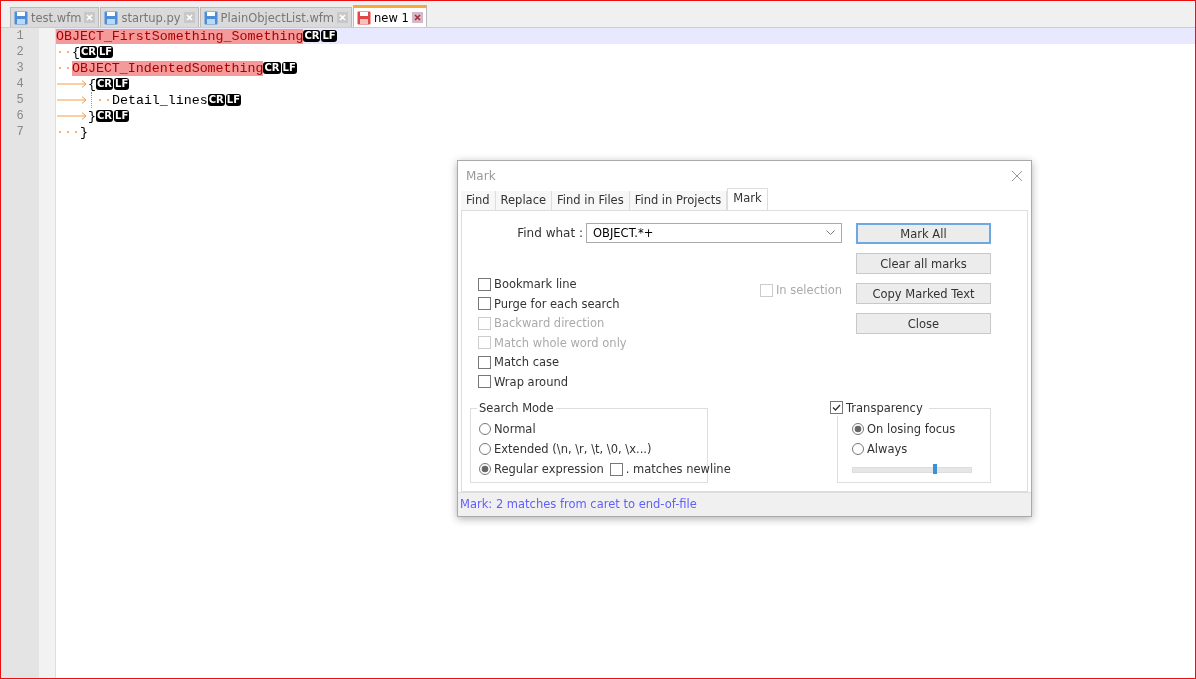 This screenshot has width=1196, height=679. I want to click on dialog-button: Mark All, so click(923, 234).